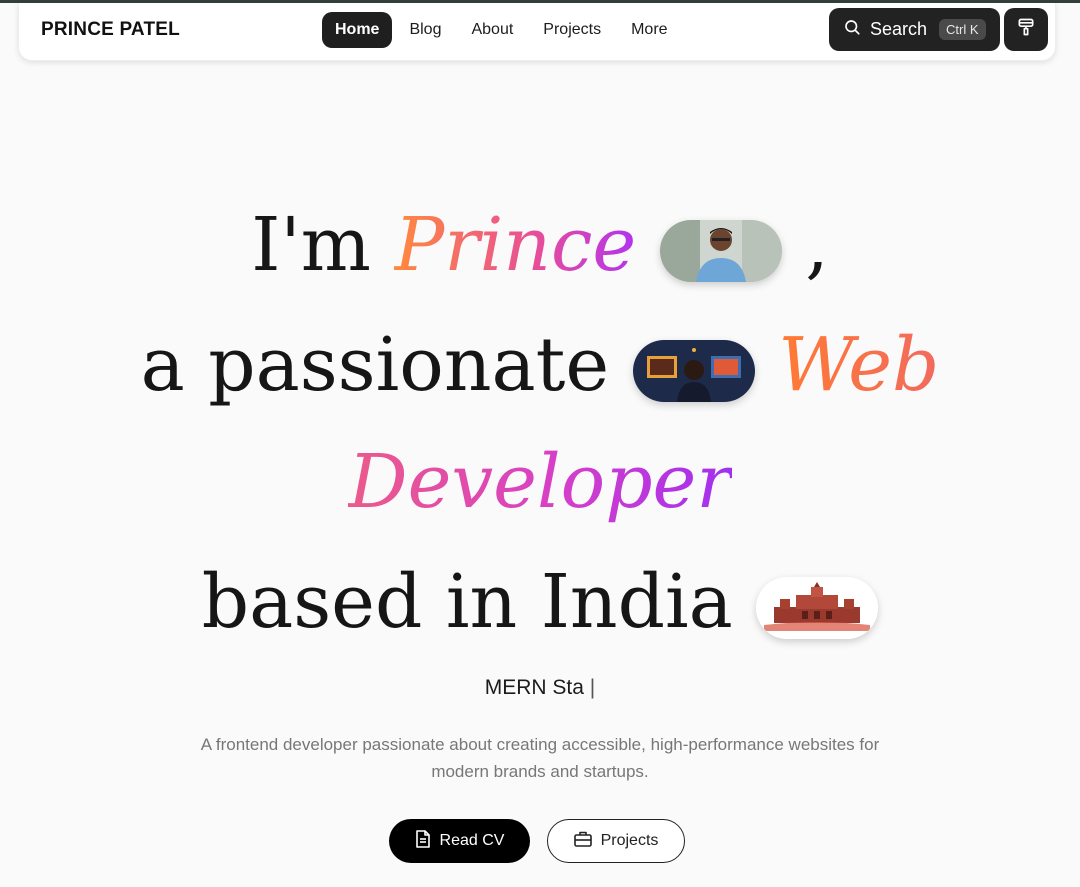 The image size is (1080, 887). Describe the element at coordinates (859, 365) in the screenshot. I see `hero-web: Web` at that location.